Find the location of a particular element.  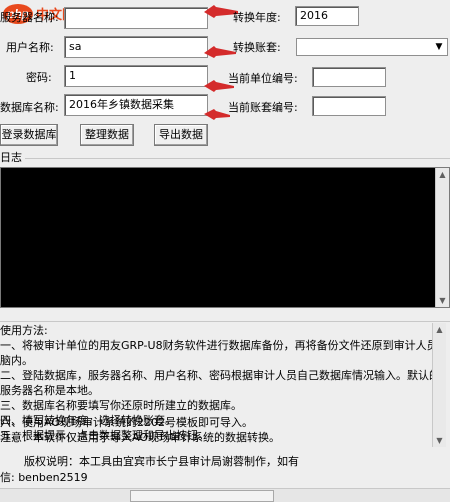

password-label: 密码: is located at coordinates (39, 77).